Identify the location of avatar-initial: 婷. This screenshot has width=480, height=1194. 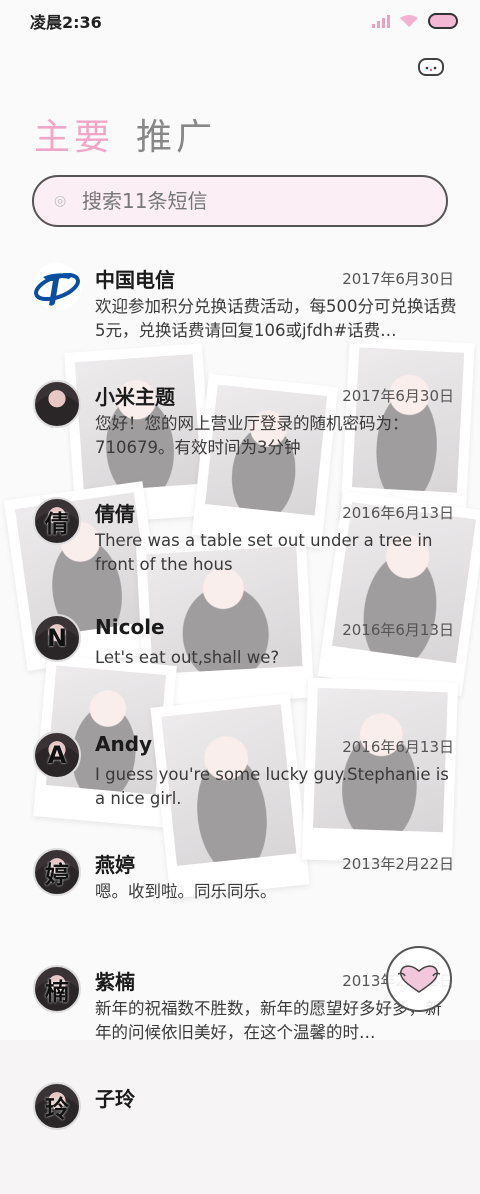
(57, 874).